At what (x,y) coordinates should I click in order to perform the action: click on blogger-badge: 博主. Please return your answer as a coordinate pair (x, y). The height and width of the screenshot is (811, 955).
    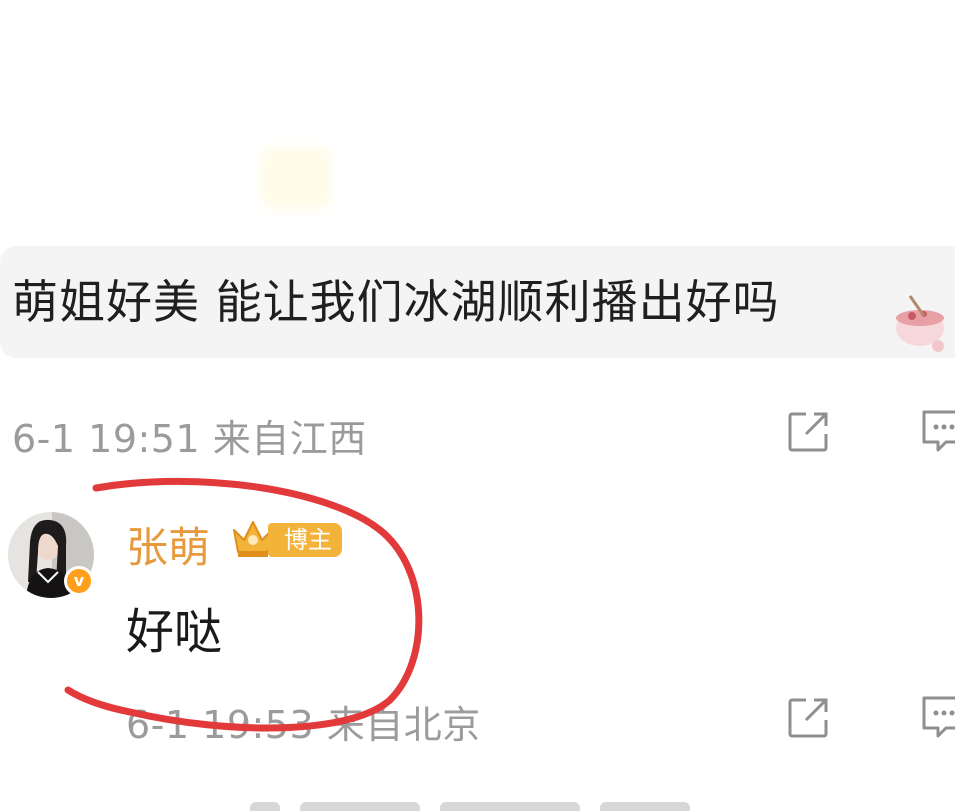
    Looking at the image, I should click on (305, 540).